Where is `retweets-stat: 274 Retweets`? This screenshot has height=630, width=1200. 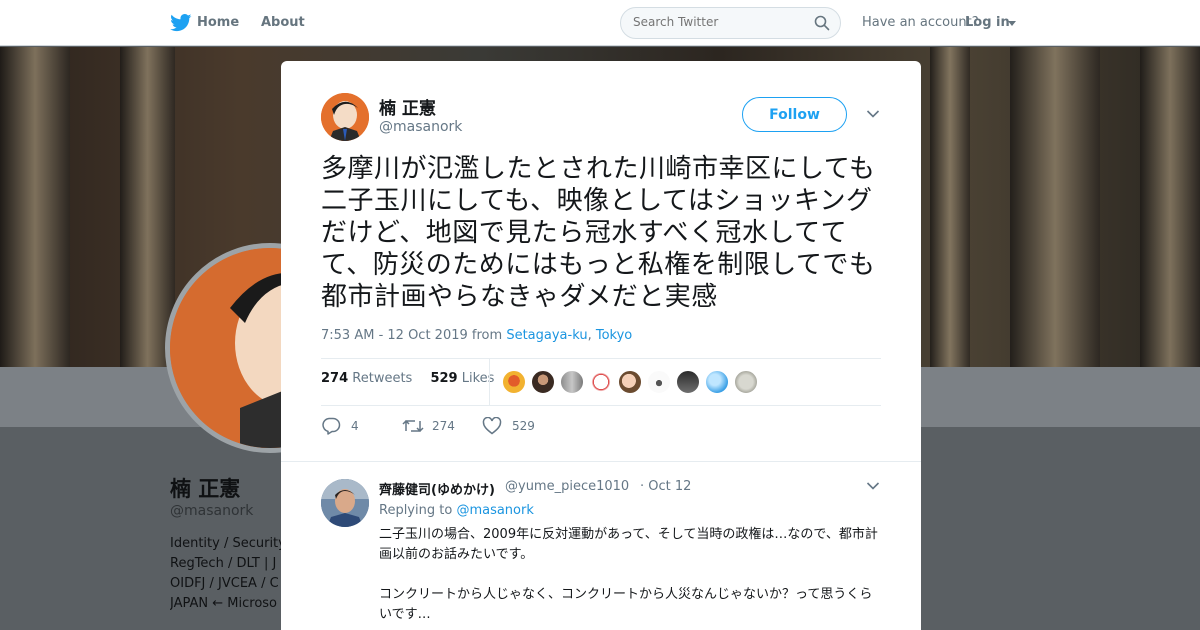
retweets-stat: 274 Retweets is located at coordinates (366, 378).